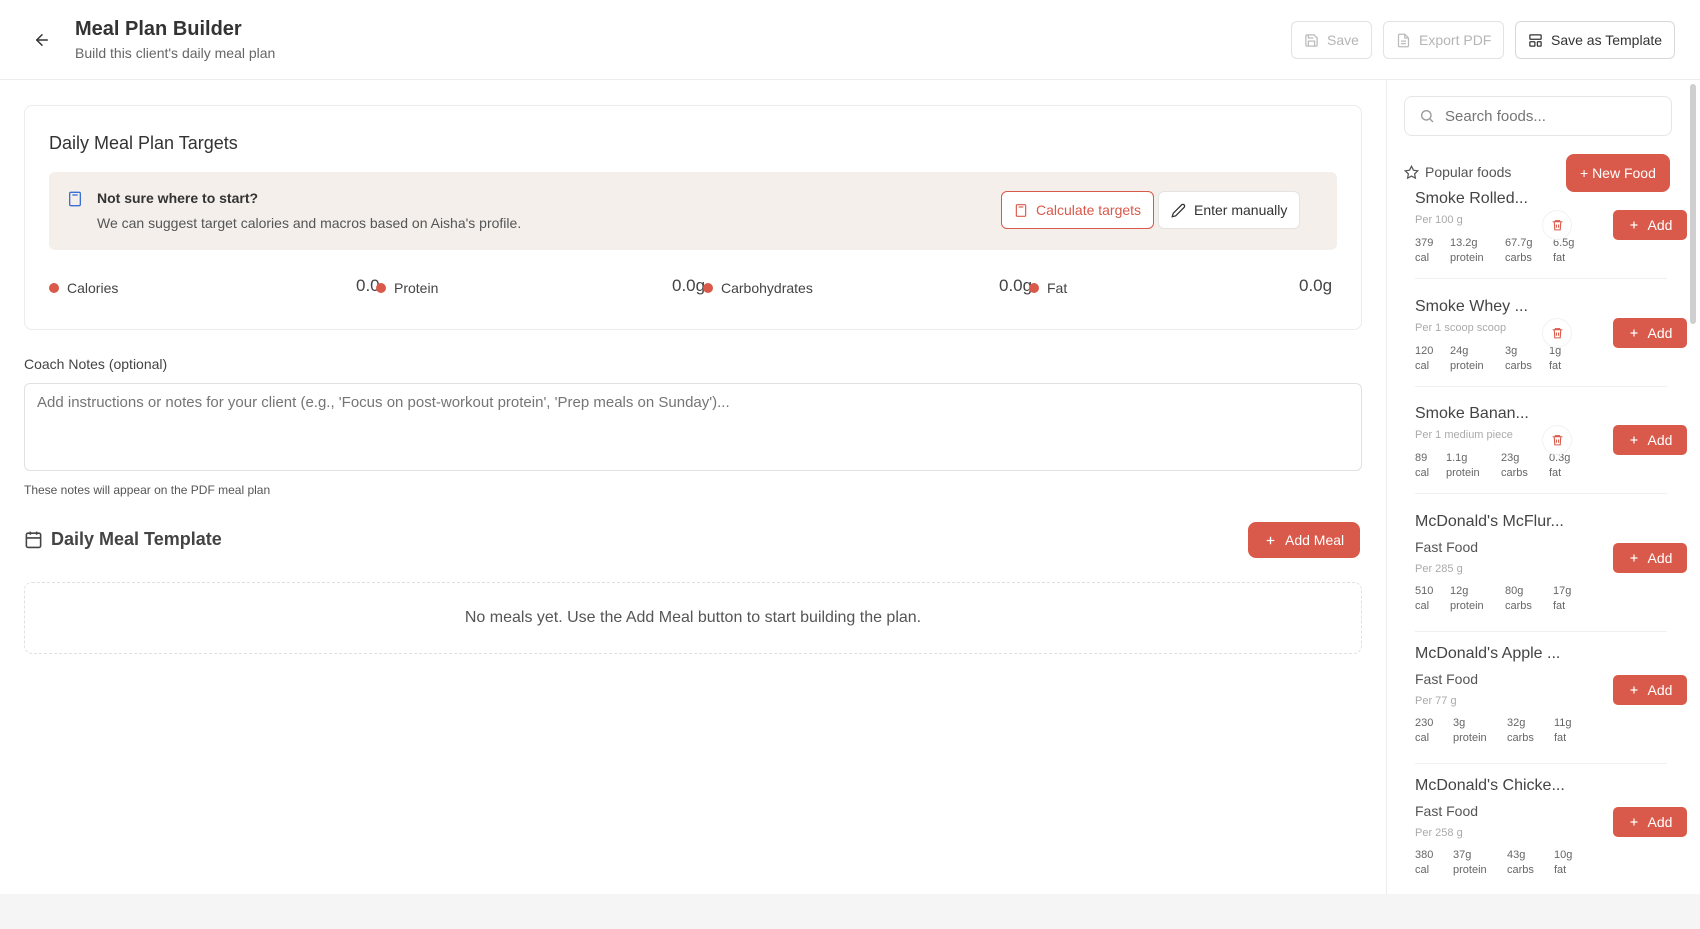 The width and height of the screenshot is (1700, 929). I want to click on food-serving: Per 100 g, so click(1439, 220).